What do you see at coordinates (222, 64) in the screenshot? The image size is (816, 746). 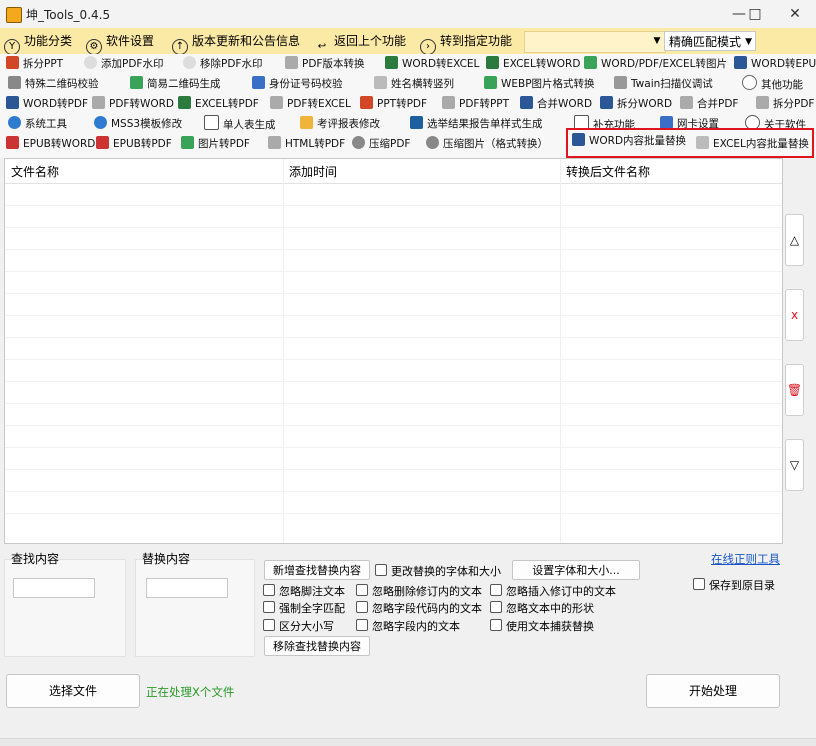 I see `tool-remove-pdf-watermark: 移除PDF水印` at bounding box center [222, 64].